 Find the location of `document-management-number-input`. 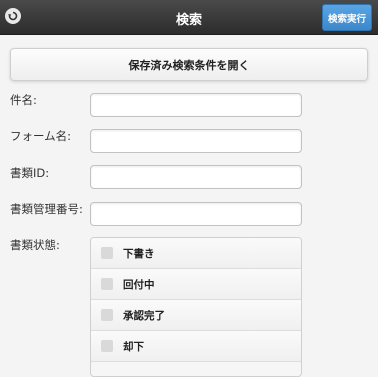

document-management-number-input is located at coordinates (196, 214).